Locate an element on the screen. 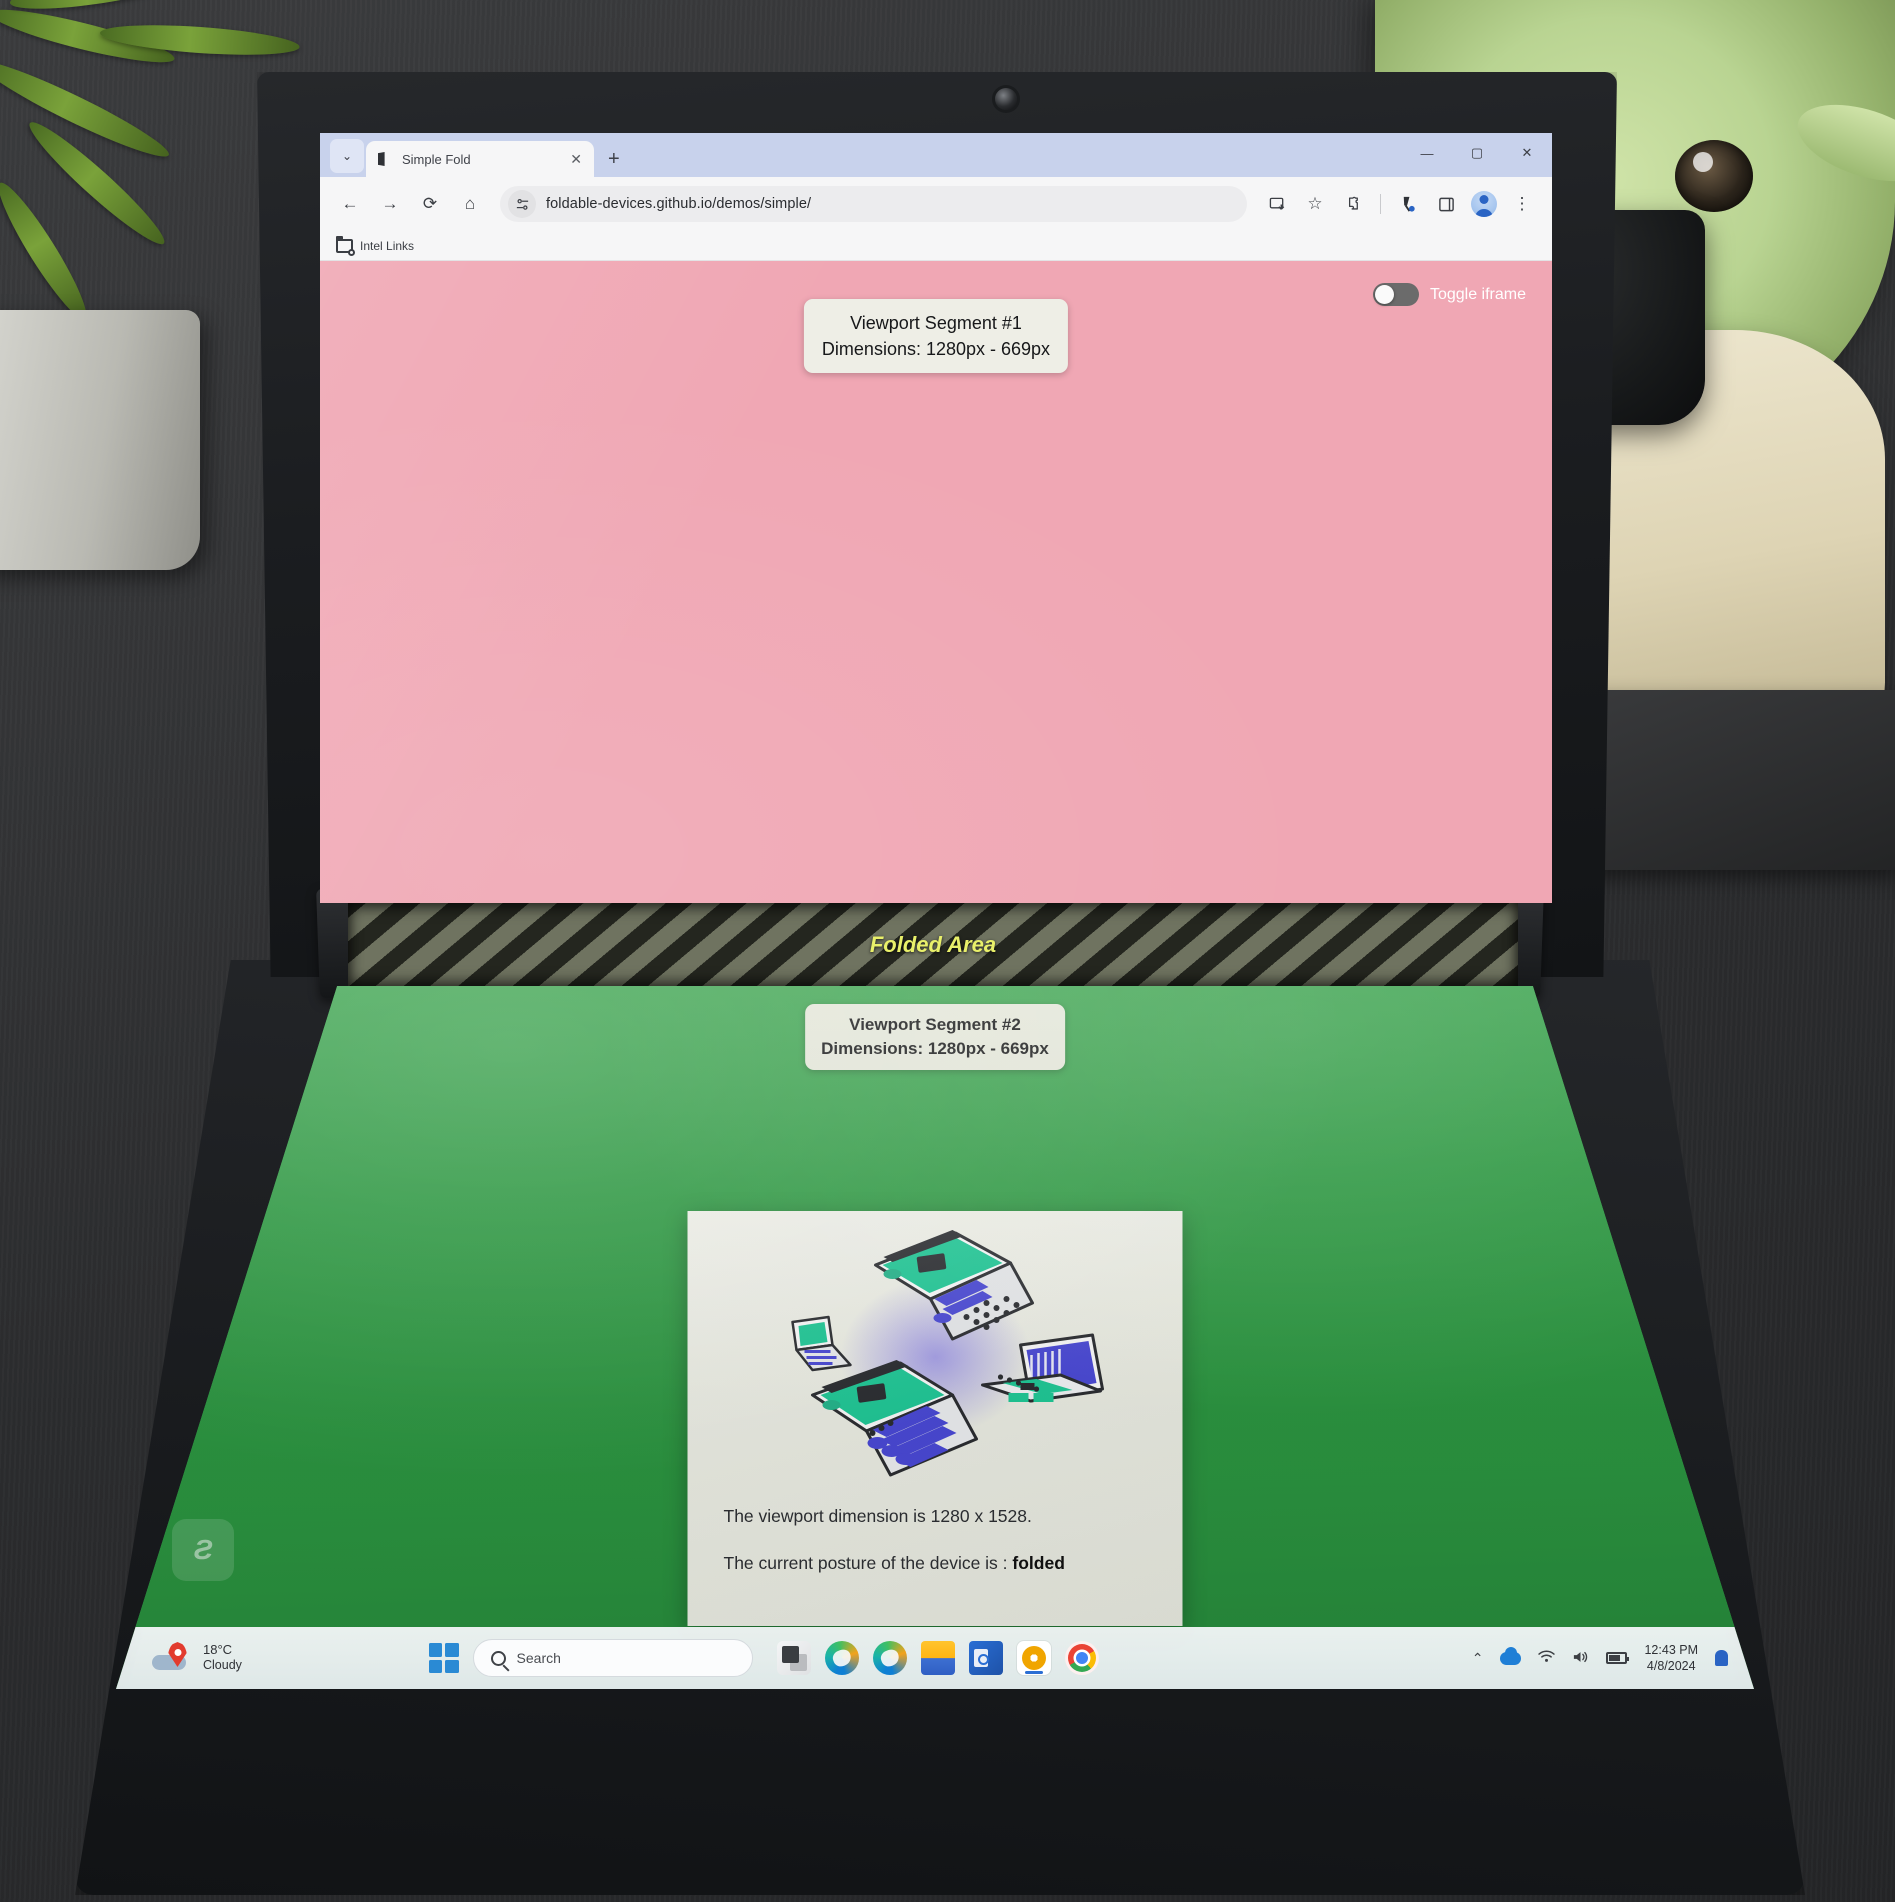 The width and height of the screenshot is (1895, 1902). taskbar-app-outlook is located at coordinates (985, 1658).